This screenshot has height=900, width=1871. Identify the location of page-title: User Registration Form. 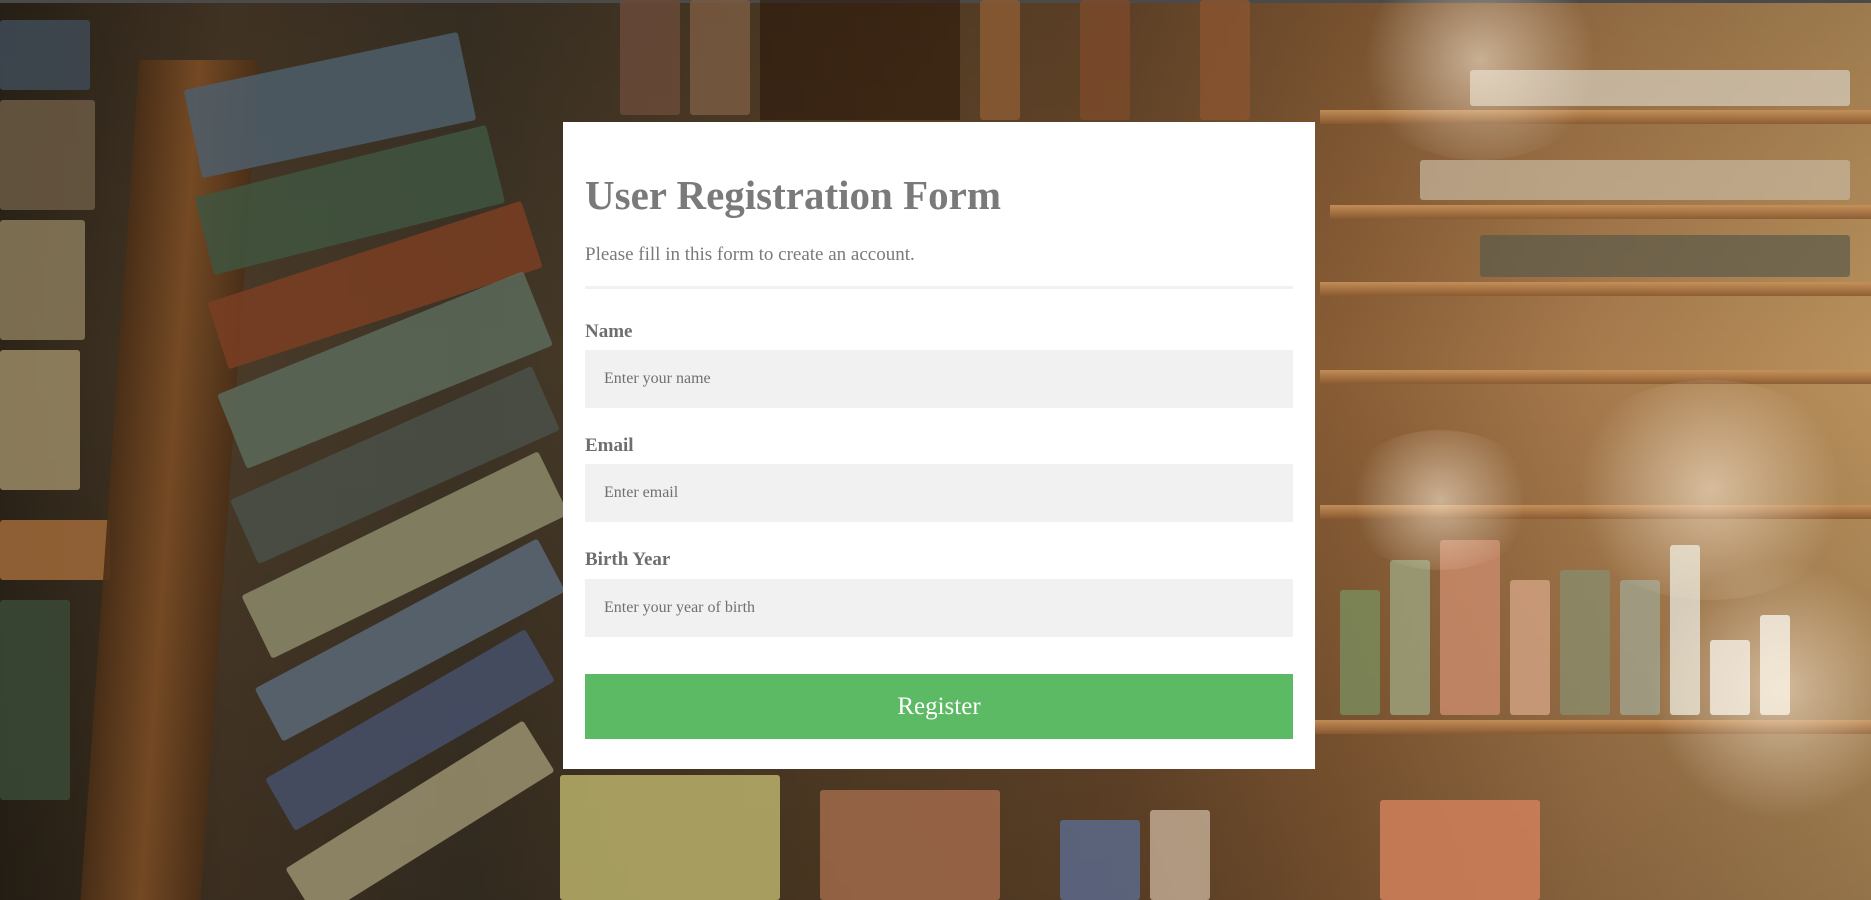
(793, 195).